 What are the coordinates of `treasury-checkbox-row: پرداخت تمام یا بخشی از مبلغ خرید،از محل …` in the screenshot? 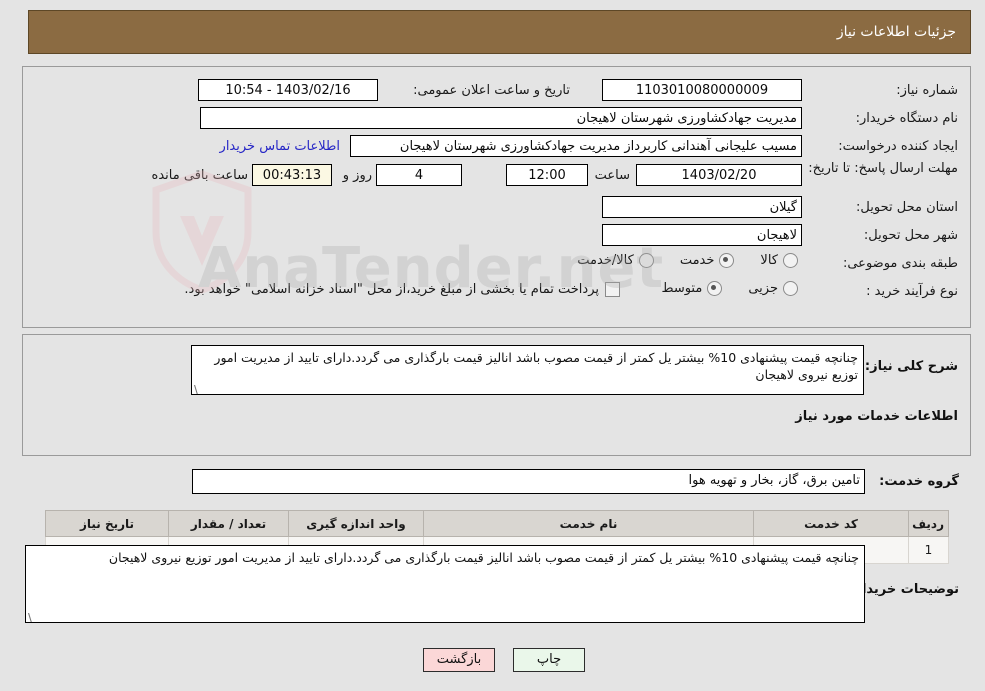 It's located at (402, 289).